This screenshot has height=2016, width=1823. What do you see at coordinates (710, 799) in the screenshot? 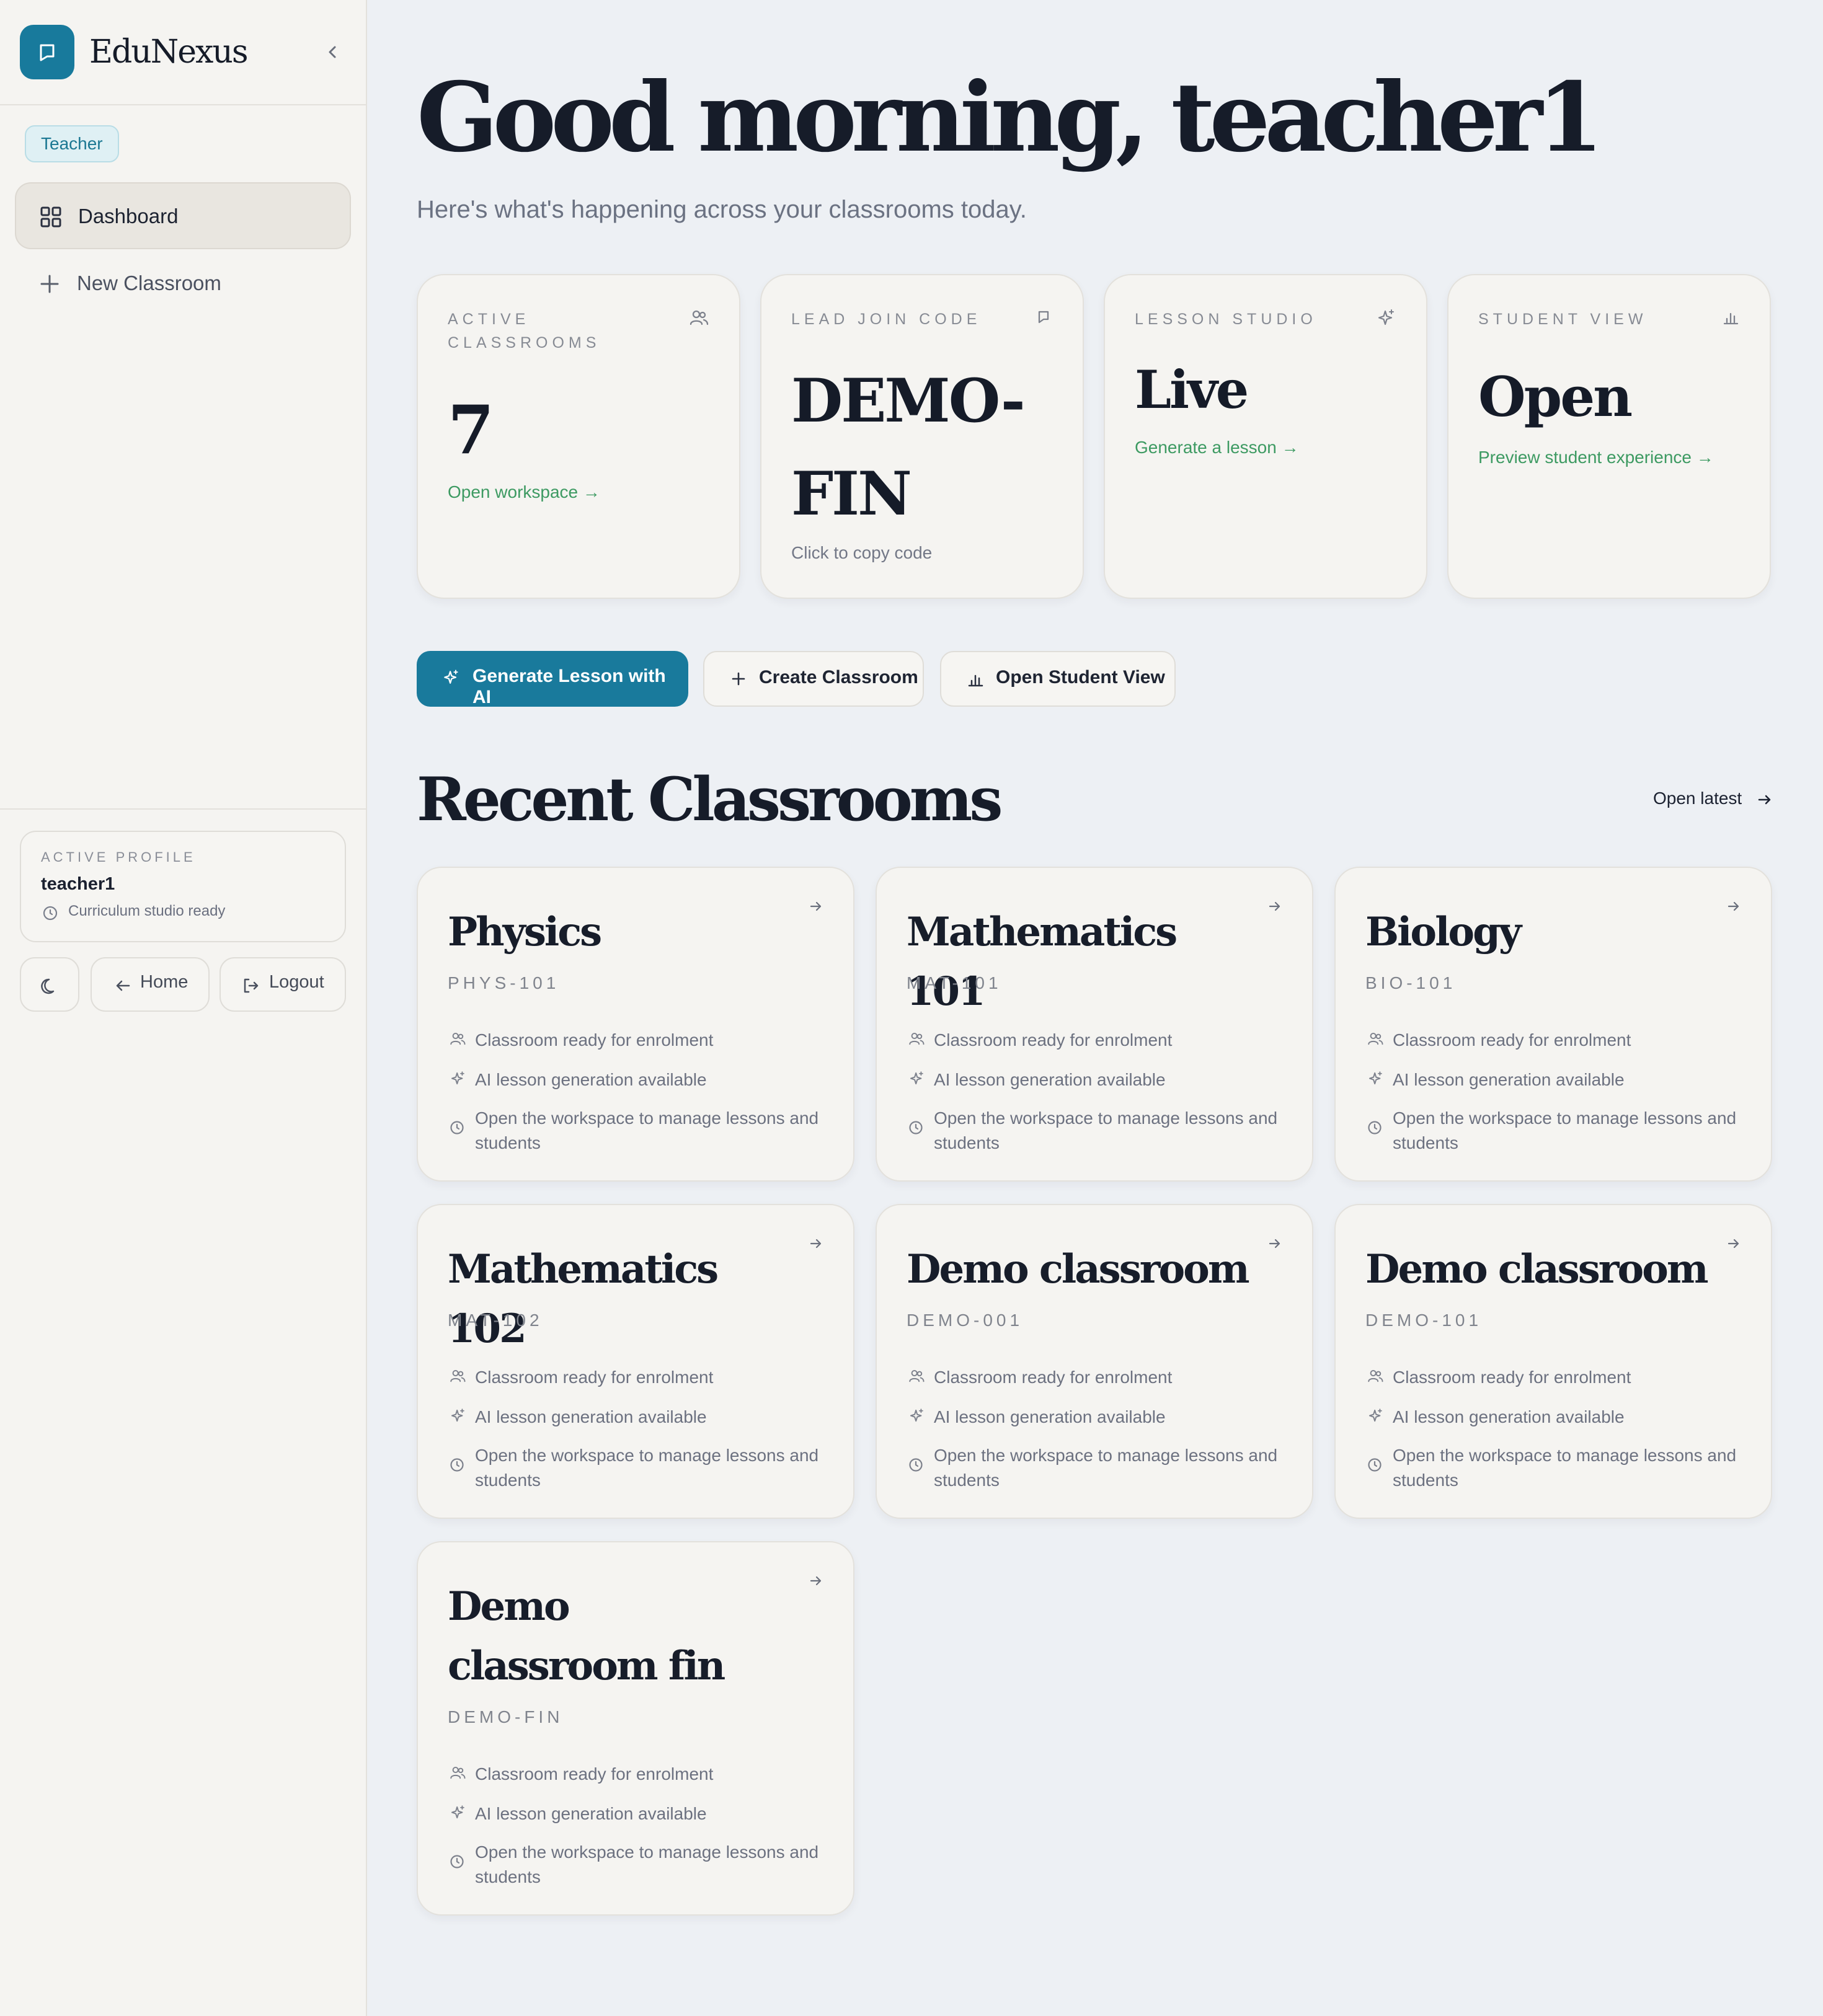
I see `section-title: Recent Classrooms` at bounding box center [710, 799].